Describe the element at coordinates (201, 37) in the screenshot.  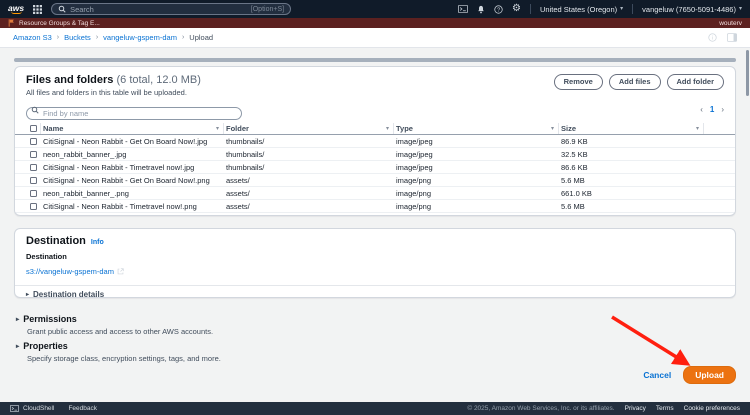
I see `breadcrumb-current-upload: Upload` at that location.